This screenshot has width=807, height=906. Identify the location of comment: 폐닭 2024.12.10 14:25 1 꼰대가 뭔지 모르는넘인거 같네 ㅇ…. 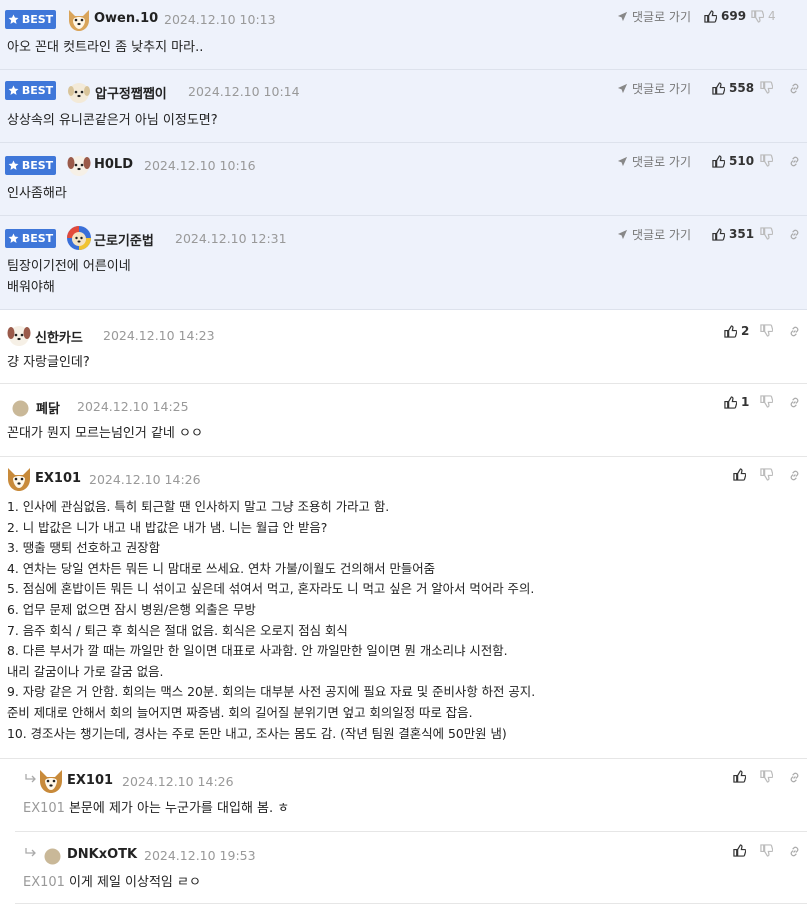
(403, 420).